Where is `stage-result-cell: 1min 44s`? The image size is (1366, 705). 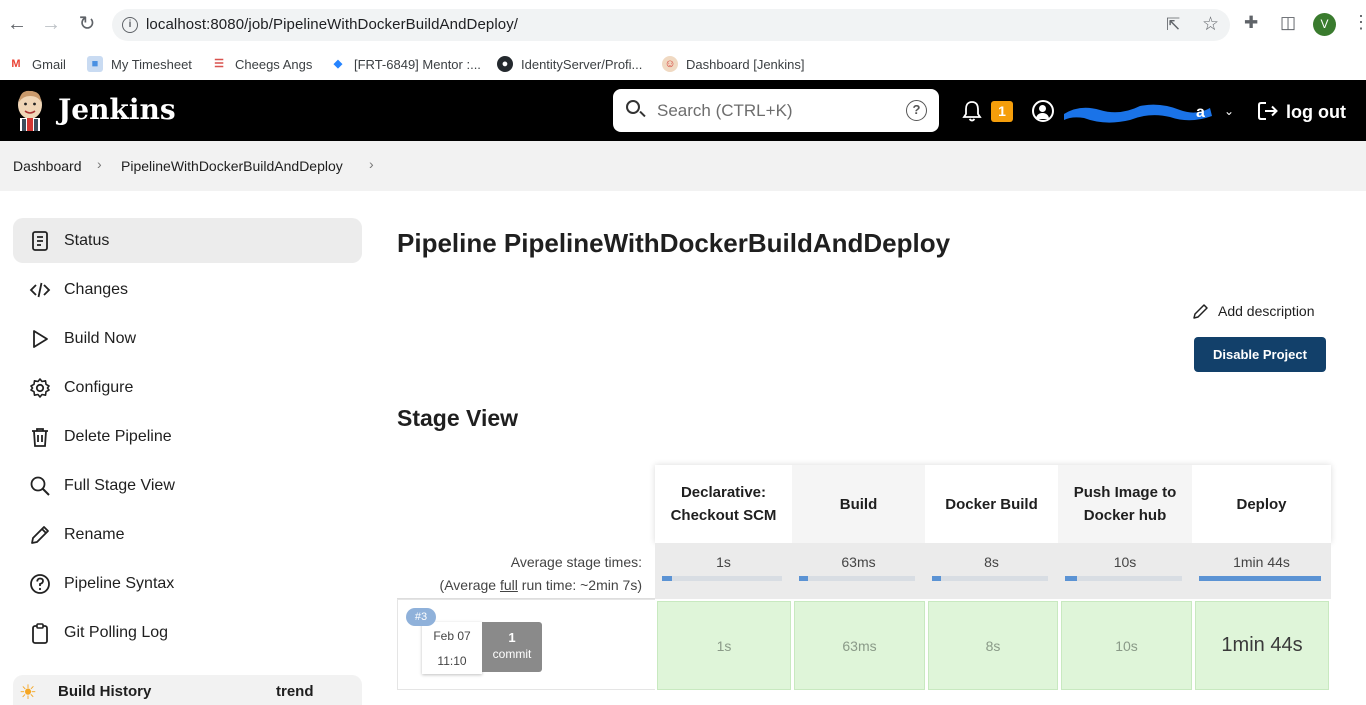 stage-result-cell: 1min 44s is located at coordinates (1262, 645).